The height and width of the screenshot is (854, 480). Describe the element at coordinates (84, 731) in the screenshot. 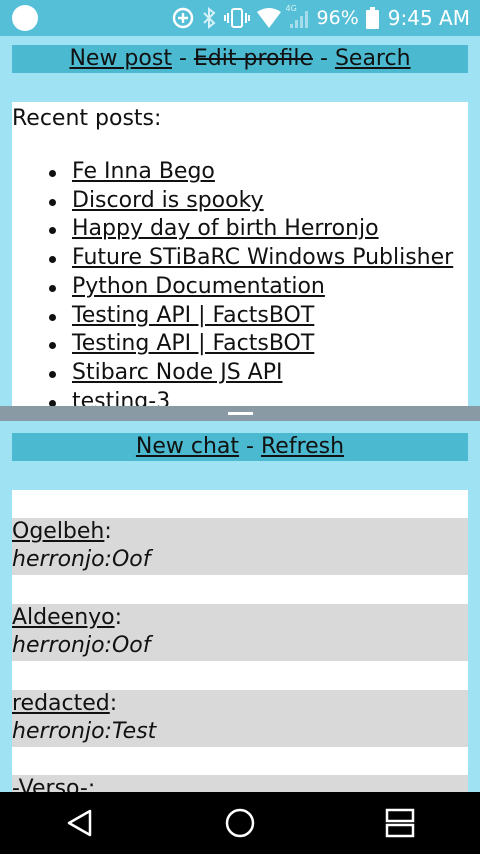

I see `chat-message: herronjo:Test` at that location.